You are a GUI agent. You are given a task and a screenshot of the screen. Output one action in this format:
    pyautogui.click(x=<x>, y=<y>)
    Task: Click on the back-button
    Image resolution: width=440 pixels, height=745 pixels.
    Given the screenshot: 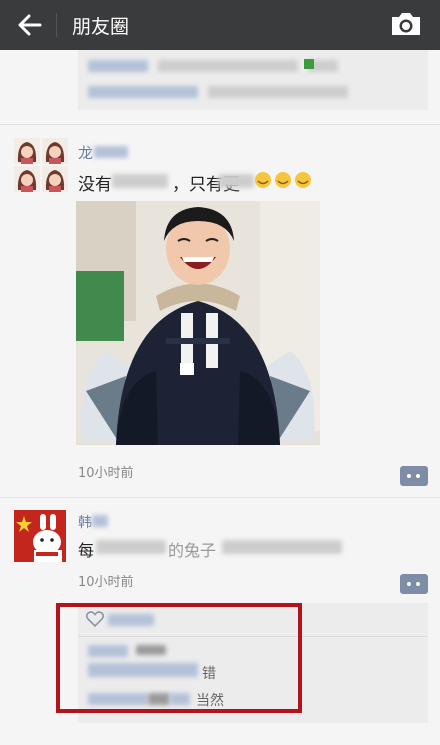 What is the action you would take?
    pyautogui.click(x=30, y=25)
    